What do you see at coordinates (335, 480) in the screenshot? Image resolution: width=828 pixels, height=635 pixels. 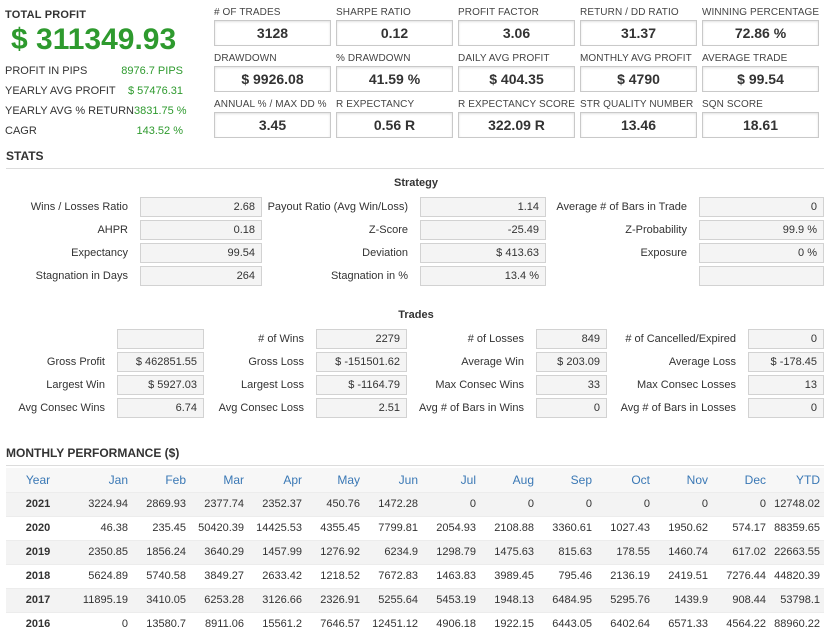 I see `column-header: May` at bounding box center [335, 480].